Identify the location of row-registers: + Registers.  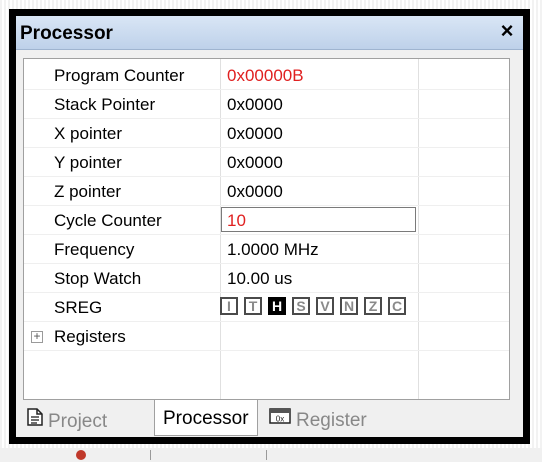
(266, 336).